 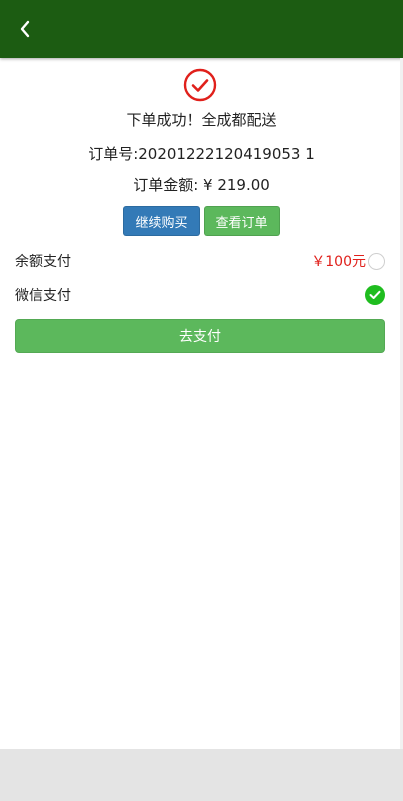 What do you see at coordinates (200, 85) in the screenshot?
I see `check-circle-icon` at bounding box center [200, 85].